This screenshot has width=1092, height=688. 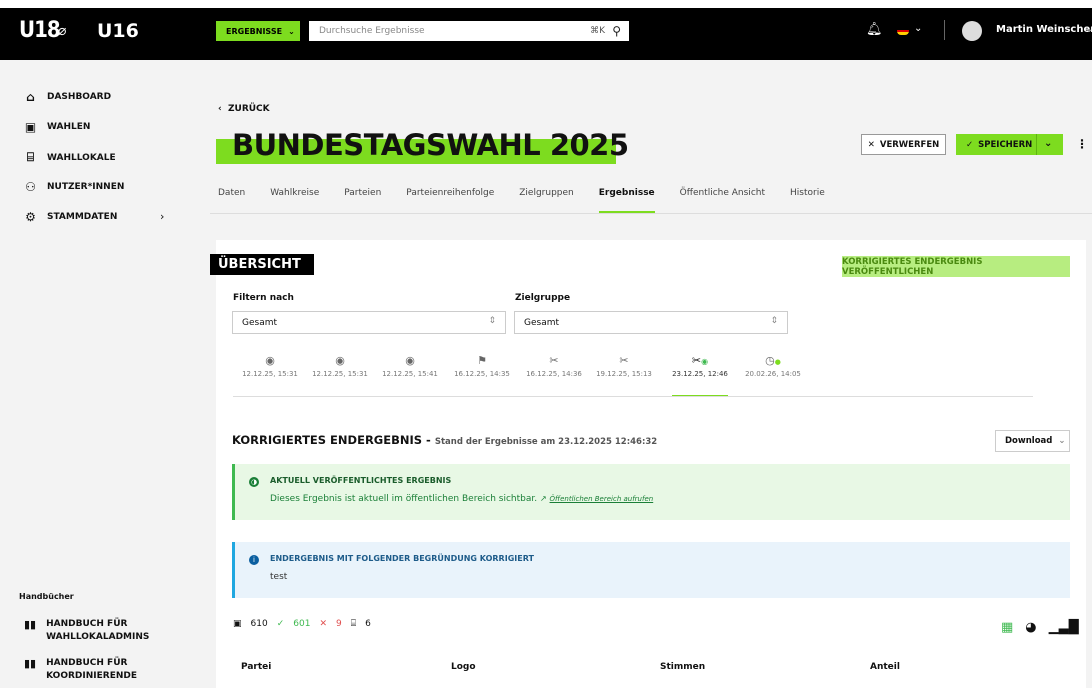 What do you see at coordinates (450, 201) in the screenshot?
I see `tab-parteienreihenfolge: Parteienreihenfolge` at bounding box center [450, 201].